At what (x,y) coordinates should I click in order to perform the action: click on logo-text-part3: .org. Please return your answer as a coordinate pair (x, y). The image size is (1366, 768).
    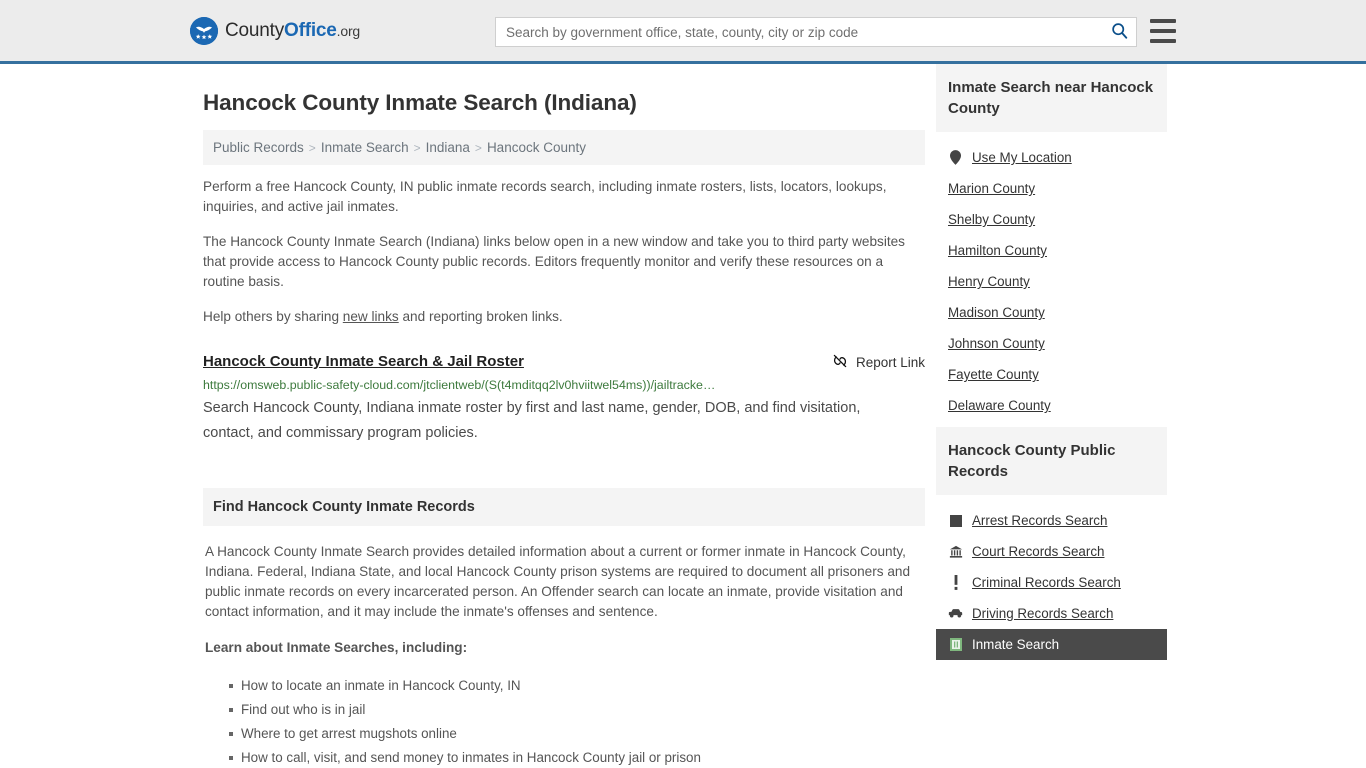
    Looking at the image, I should click on (348, 30).